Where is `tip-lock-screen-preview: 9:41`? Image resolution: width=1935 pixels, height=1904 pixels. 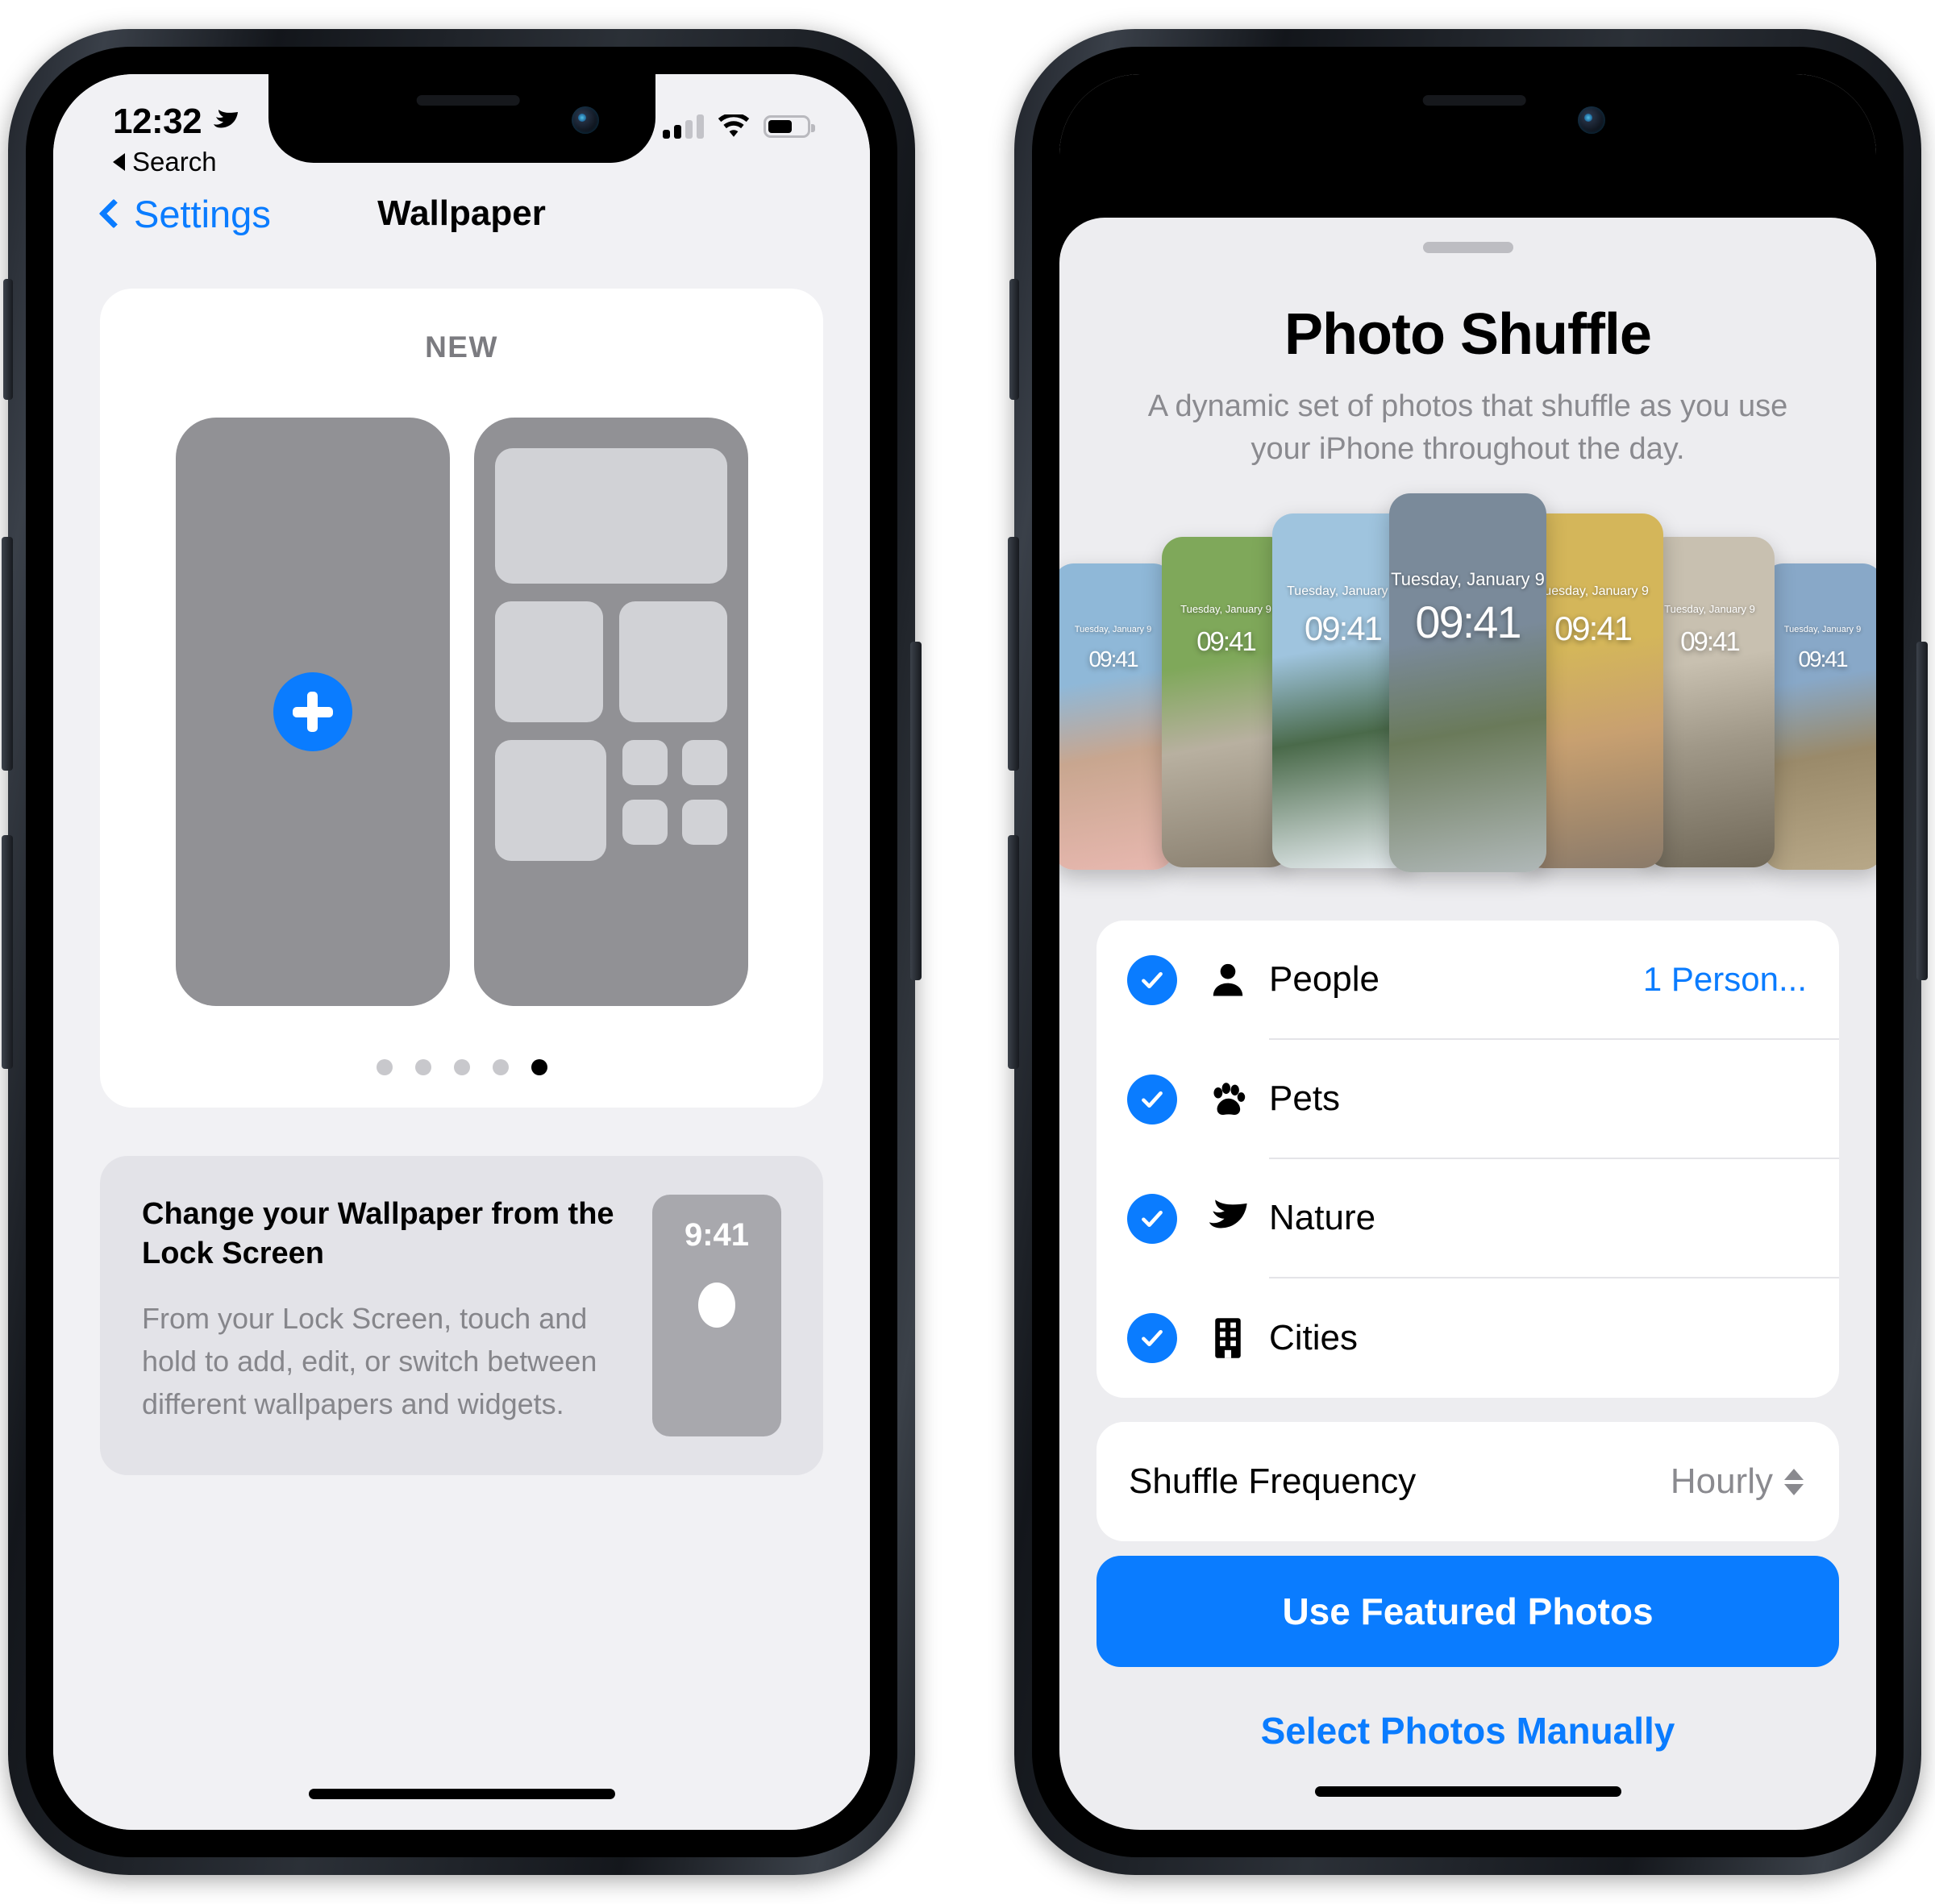
tip-lock-screen-preview: 9:41 is located at coordinates (716, 1316).